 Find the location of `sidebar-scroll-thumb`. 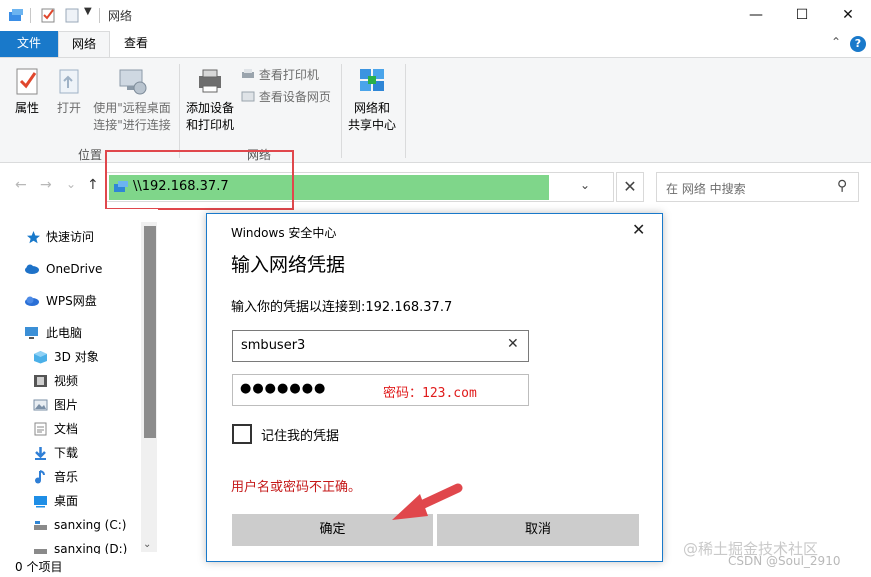

sidebar-scroll-thumb is located at coordinates (150, 332).